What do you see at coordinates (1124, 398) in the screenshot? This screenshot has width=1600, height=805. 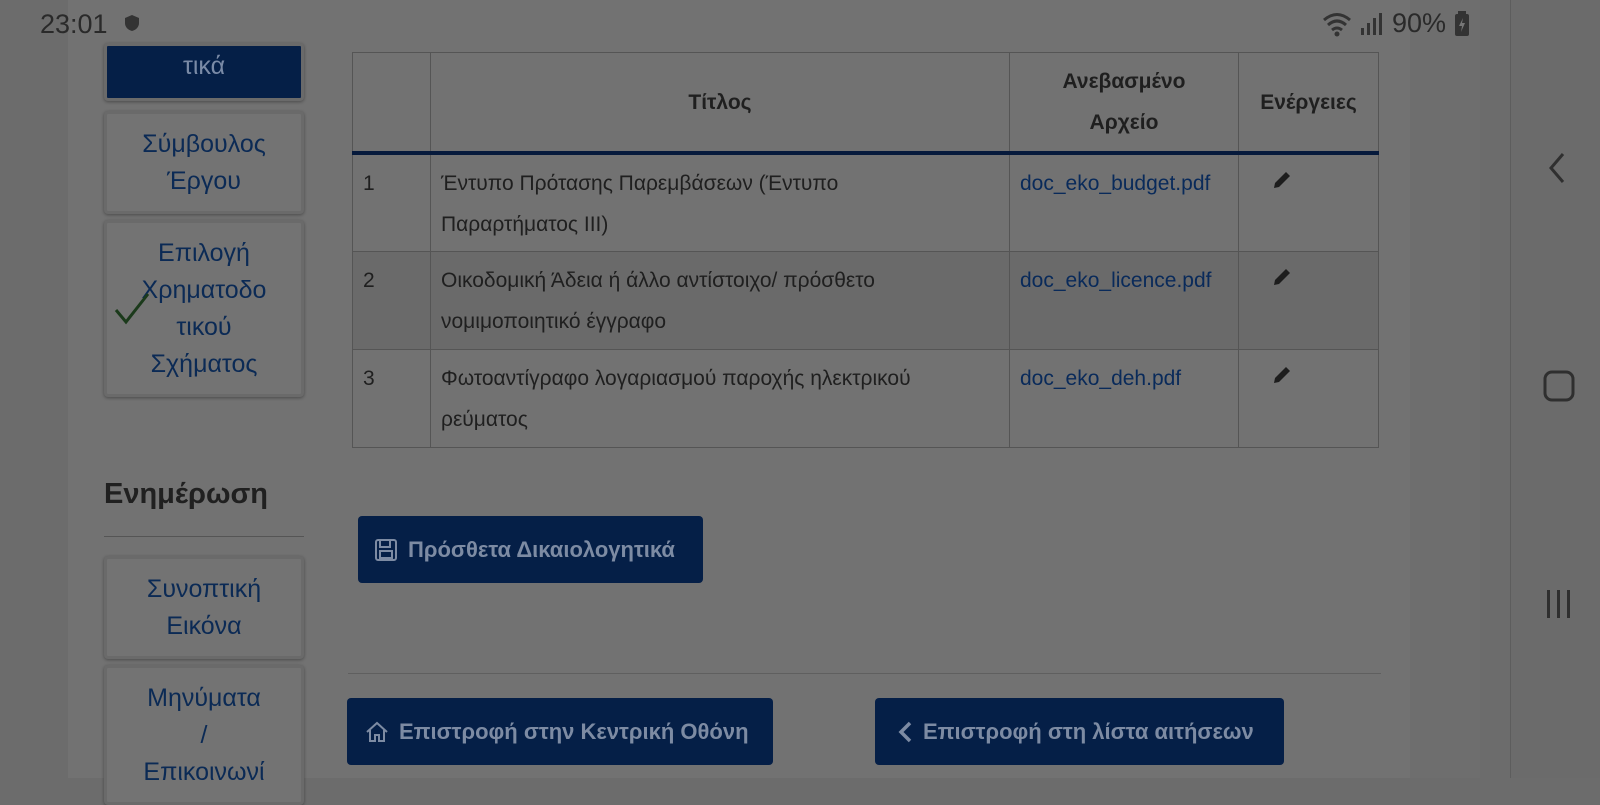 I see `row-file: doc_eko_deh.pdf` at bounding box center [1124, 398].